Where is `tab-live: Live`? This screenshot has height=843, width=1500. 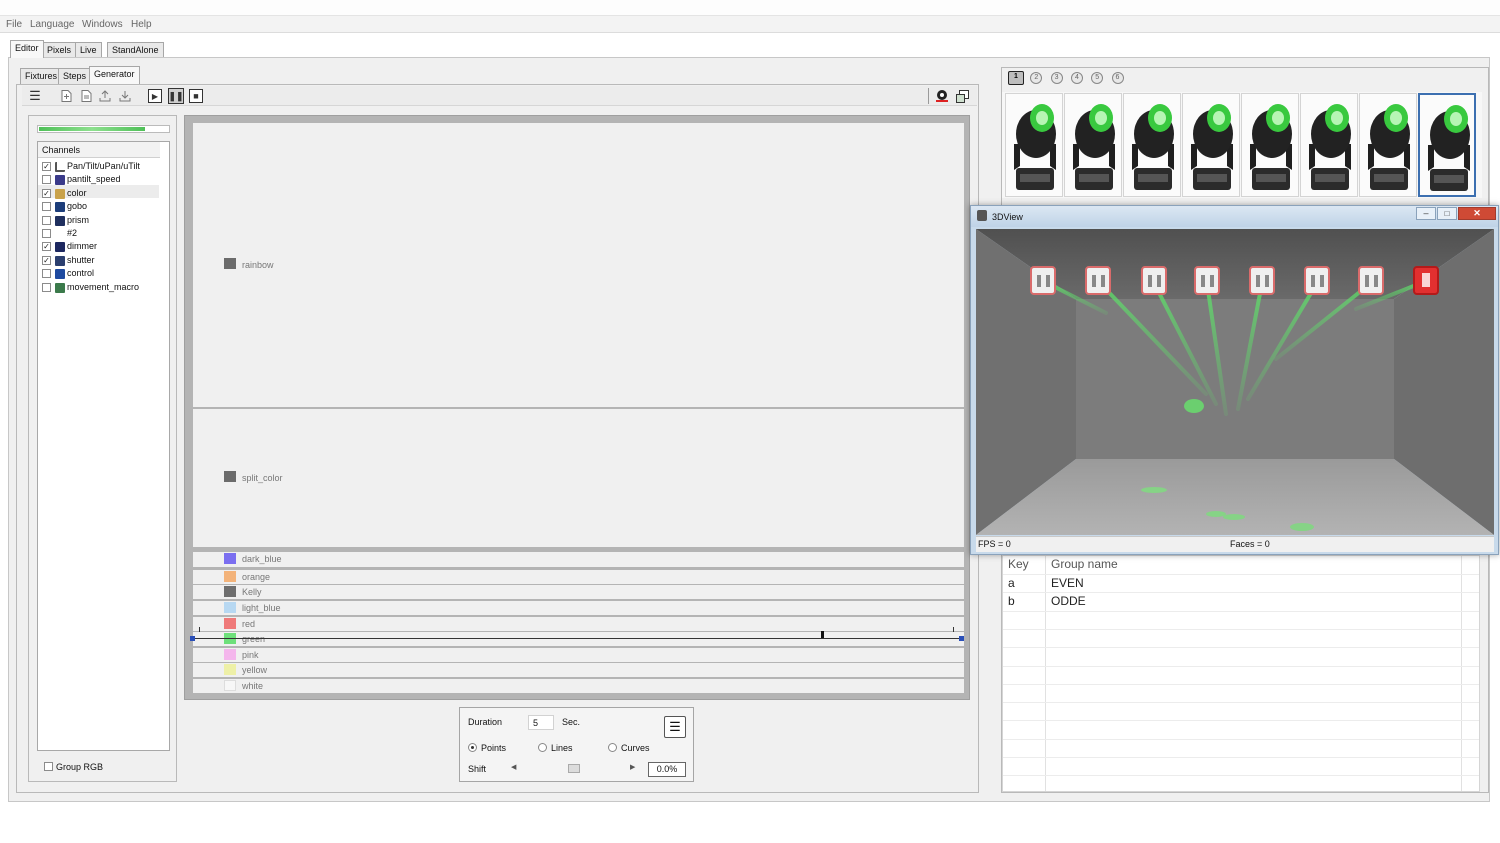
tab-live: Live is located at coordinates (88, 50).